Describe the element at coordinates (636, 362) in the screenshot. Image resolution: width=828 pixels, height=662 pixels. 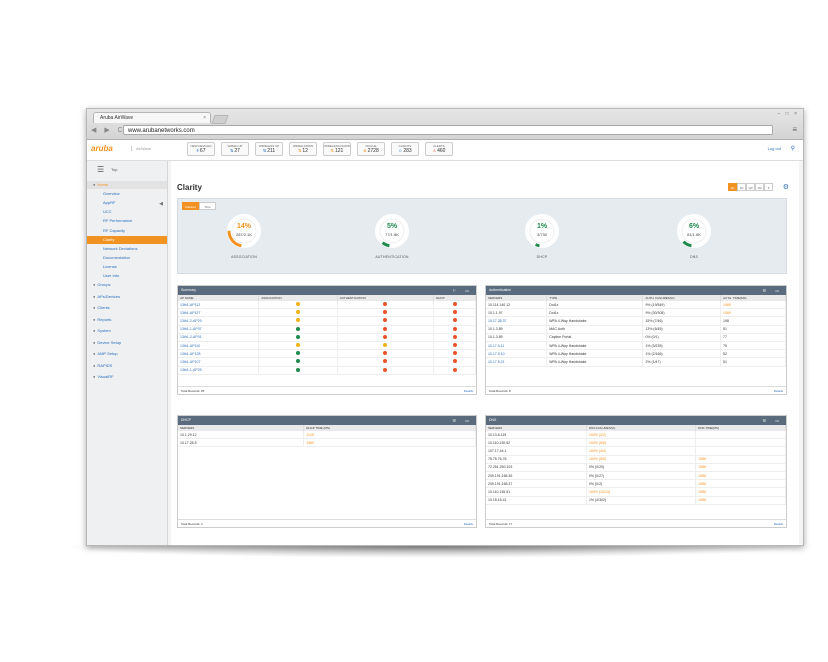
I see `table-row: 10.17.5.21WPA 4-Way Handshake2% (1/47)51` at that location.